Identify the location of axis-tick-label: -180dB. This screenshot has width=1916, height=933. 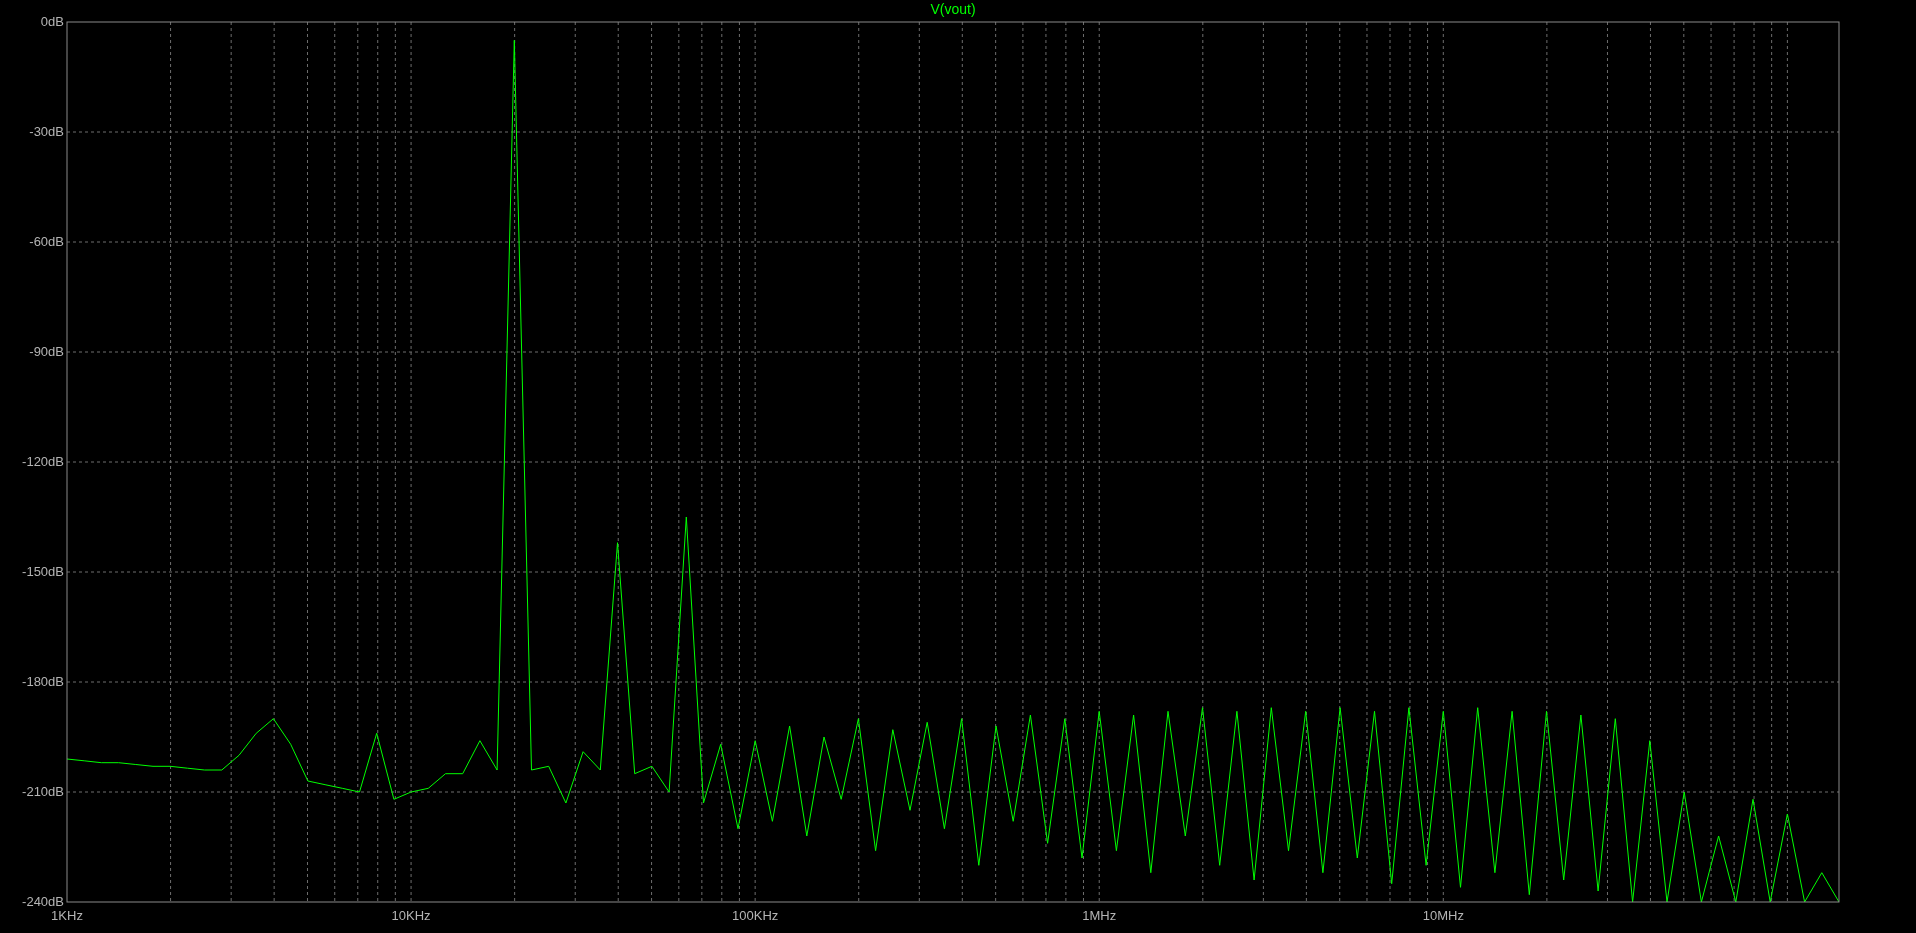
(43, 681).